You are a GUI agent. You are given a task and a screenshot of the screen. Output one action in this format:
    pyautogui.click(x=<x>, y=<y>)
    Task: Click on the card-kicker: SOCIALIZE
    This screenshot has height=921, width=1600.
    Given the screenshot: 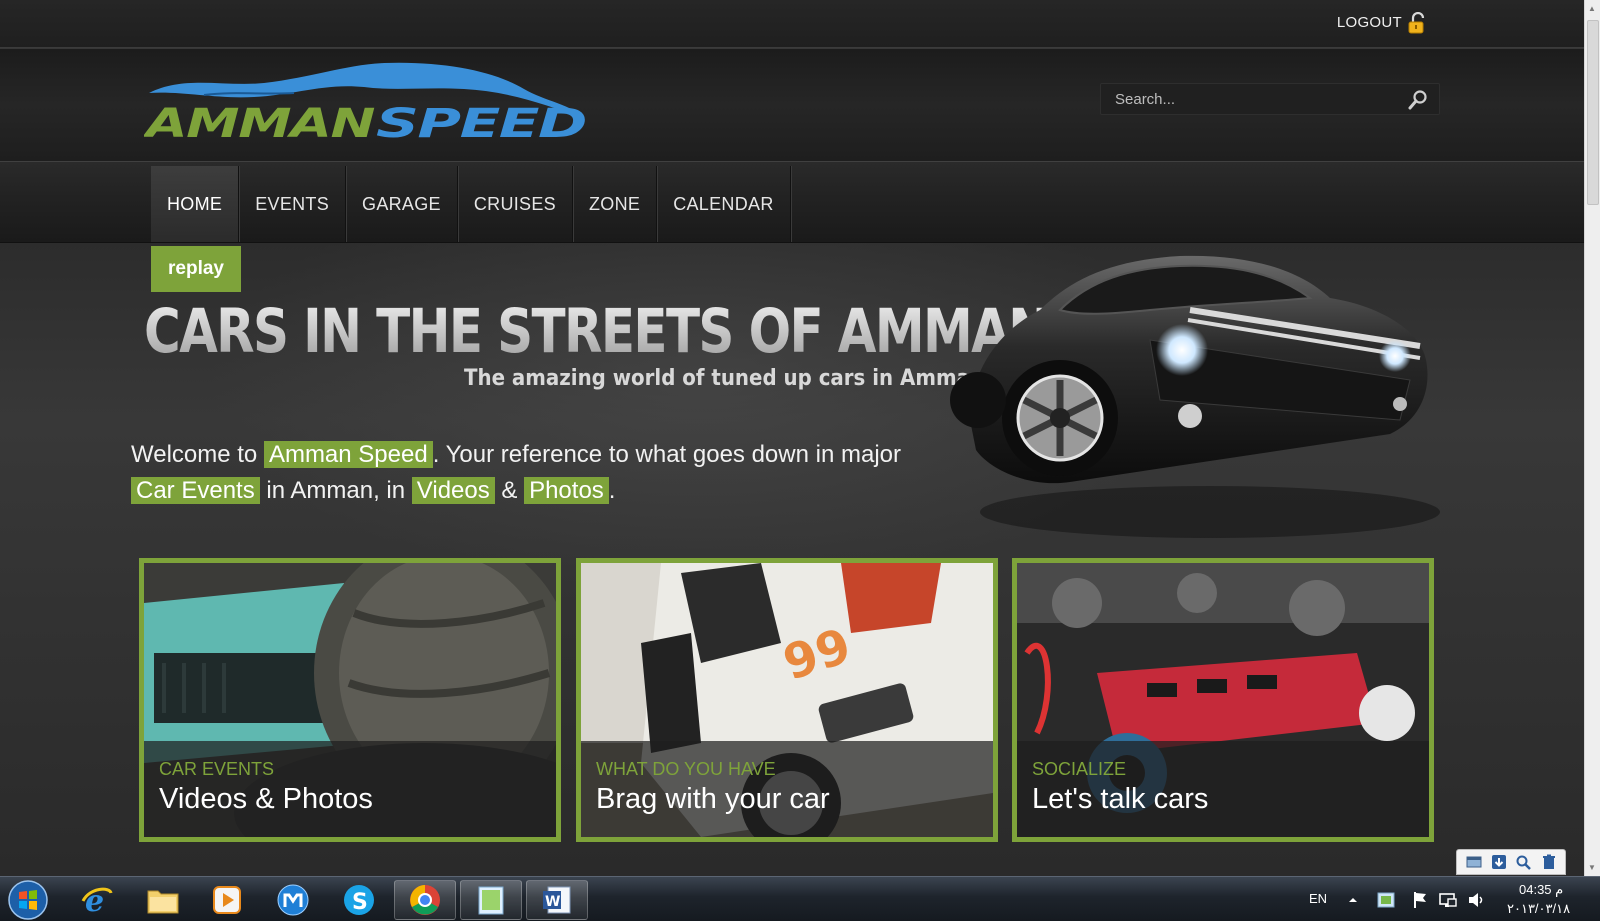 What is the action you would take?
    pyautogui.click(x=1079, y=769)
    